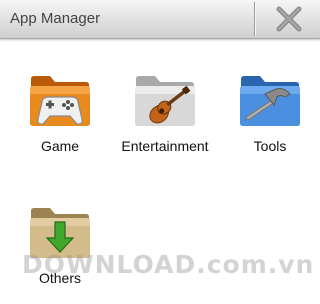  Describe the element at coordinates (270, 146) in the screenshot. I see `app-label-tools: Tools` at that location.